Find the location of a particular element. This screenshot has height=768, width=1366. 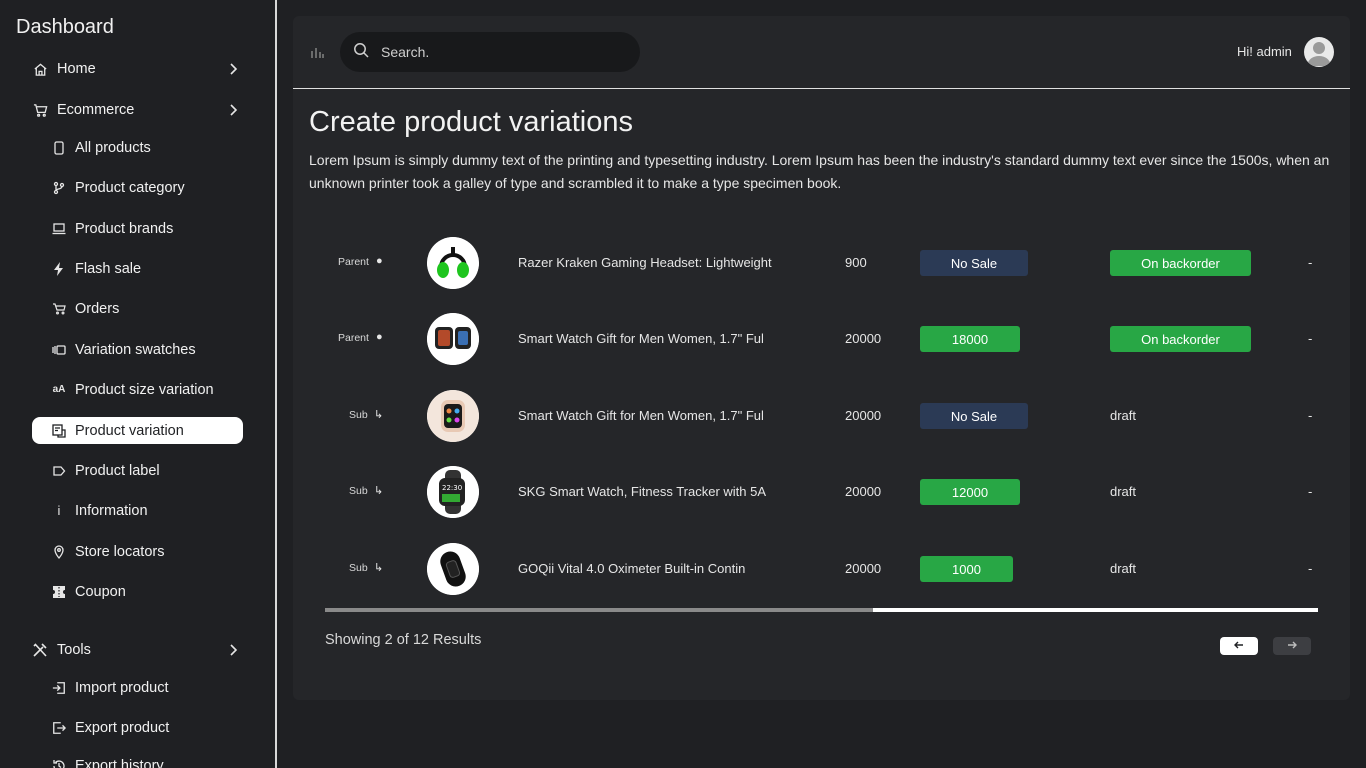

basket-icon is located at coordinates (59, 309).